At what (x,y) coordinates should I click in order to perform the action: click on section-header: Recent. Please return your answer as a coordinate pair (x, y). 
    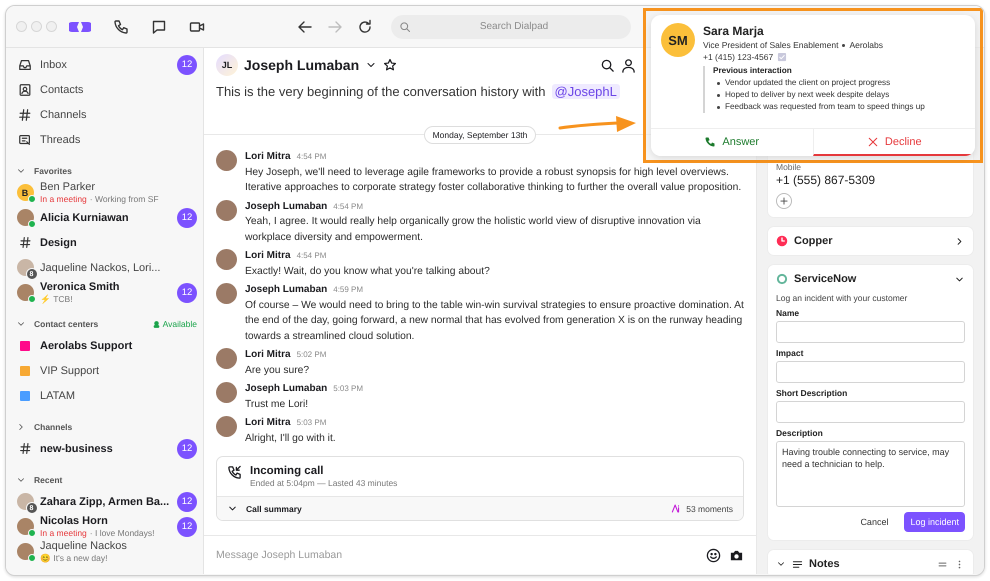
    Looking at the image, I should click on (115, 480).